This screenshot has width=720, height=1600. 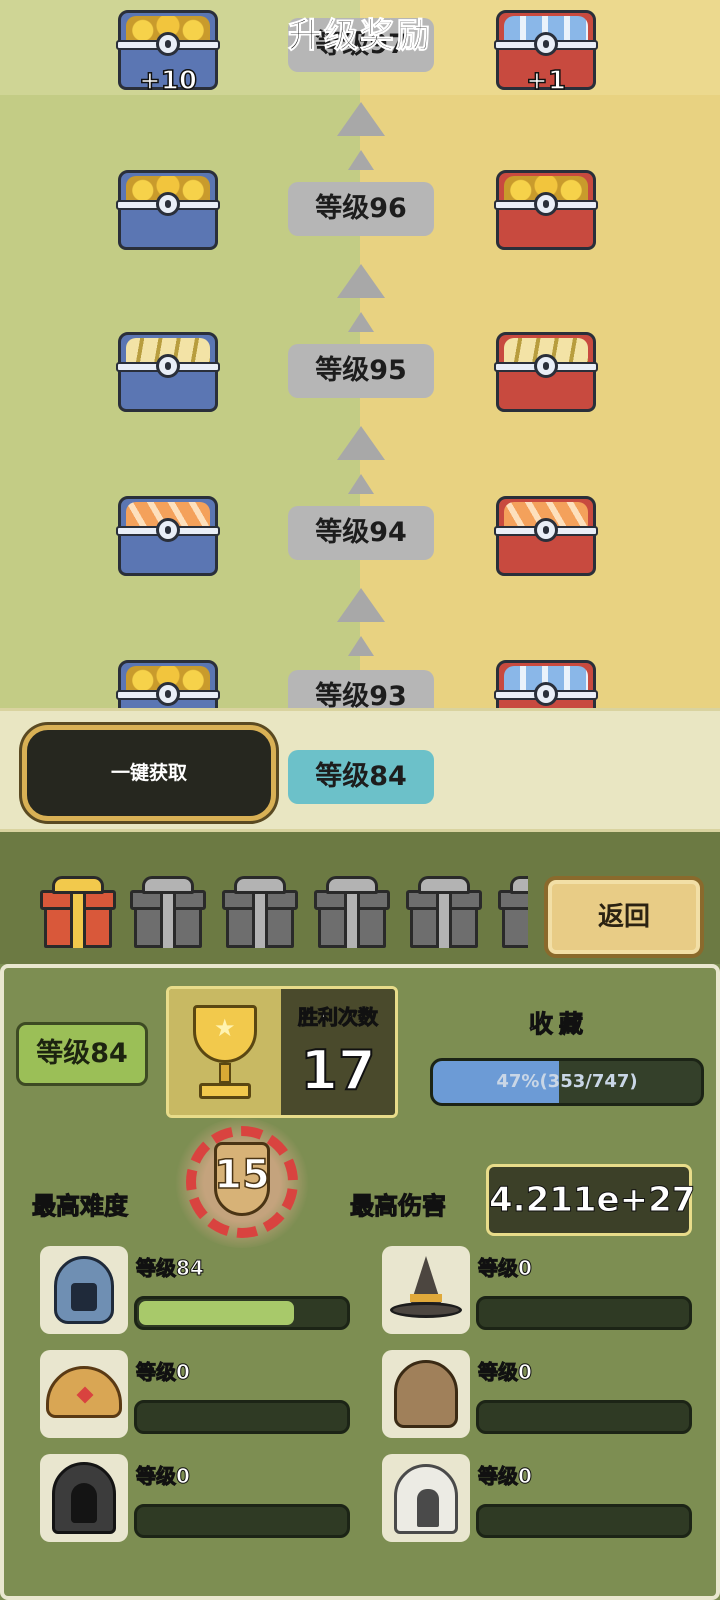 What do you see at coordinates (547, 1291) in the screenshot?
I see `hero-card-wizard: 等级0` at bounding box center [547, 1291].